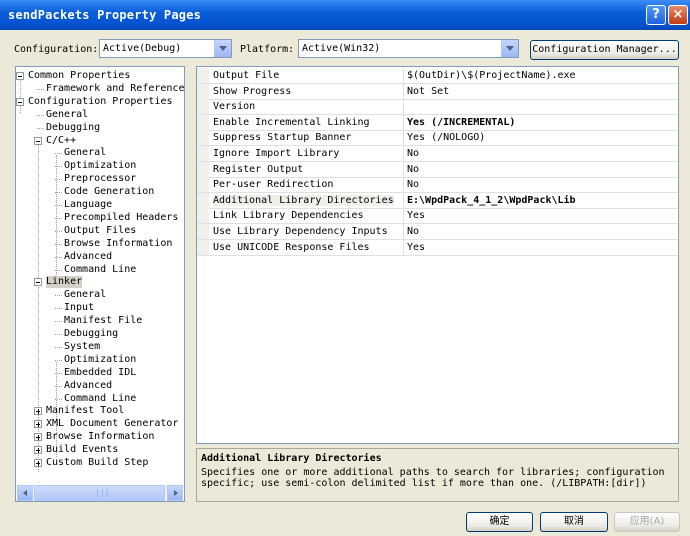  What do you see at coordinates (491, 75) in the screenshot?
I see `property-value: $(OutDir)\$(ProjectName).exe` at bounding box center [491, 75].